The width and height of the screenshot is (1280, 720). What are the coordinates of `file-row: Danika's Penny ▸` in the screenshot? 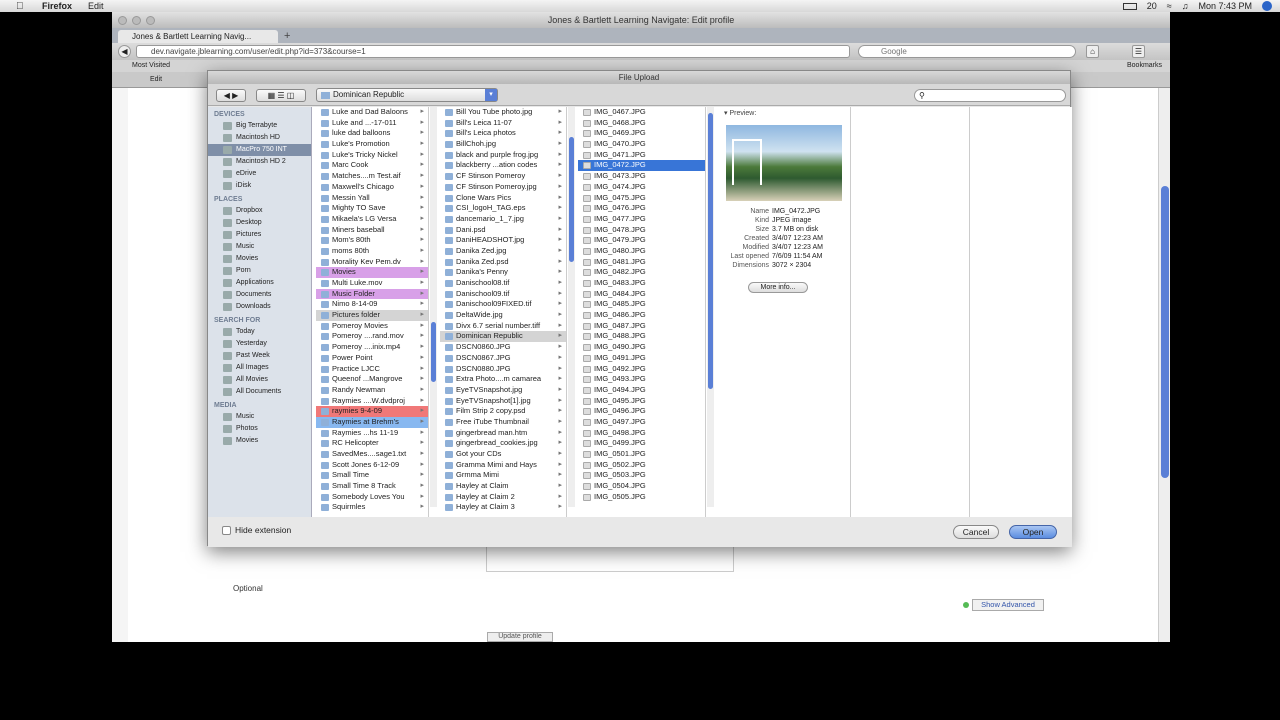 It's located at (503, 272).